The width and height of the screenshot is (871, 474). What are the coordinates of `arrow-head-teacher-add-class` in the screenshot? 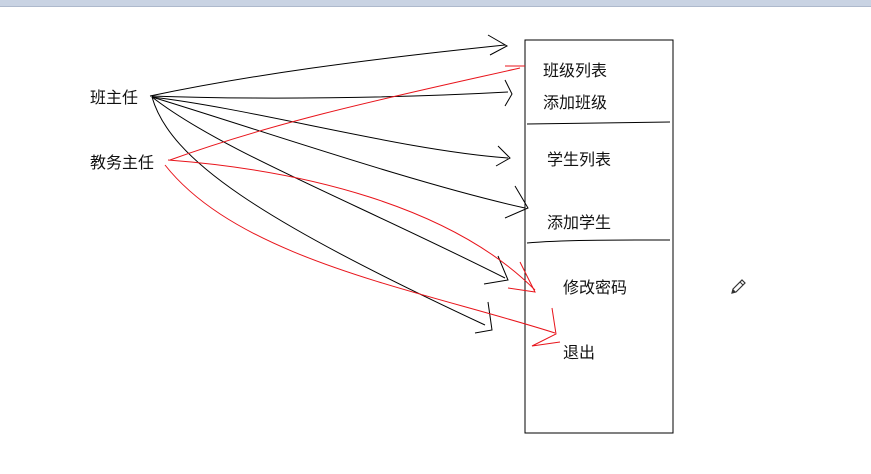 It's located at (329, 95).